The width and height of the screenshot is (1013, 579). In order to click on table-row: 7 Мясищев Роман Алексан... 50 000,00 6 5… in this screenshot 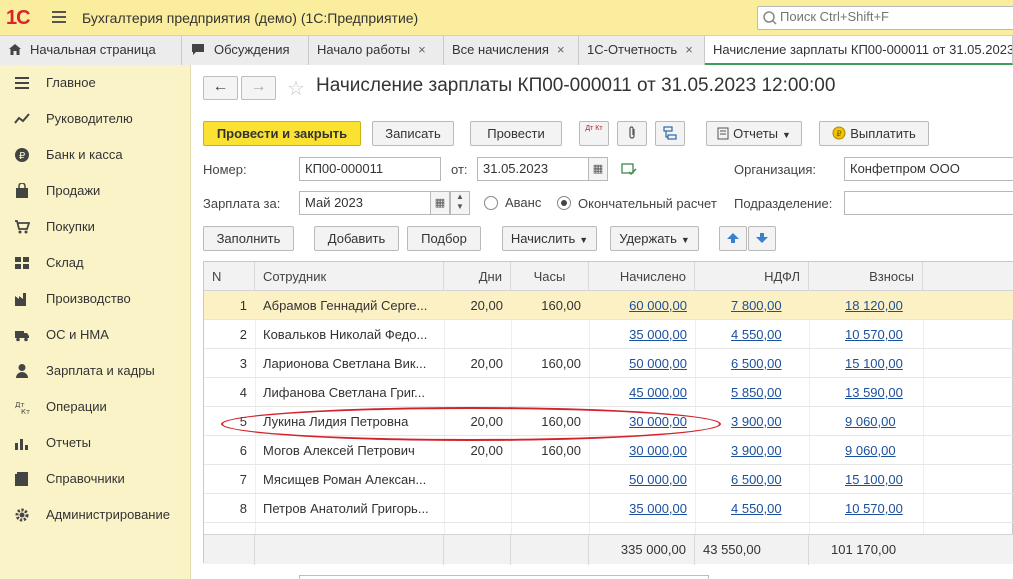, I will do `click(608, 479)`.